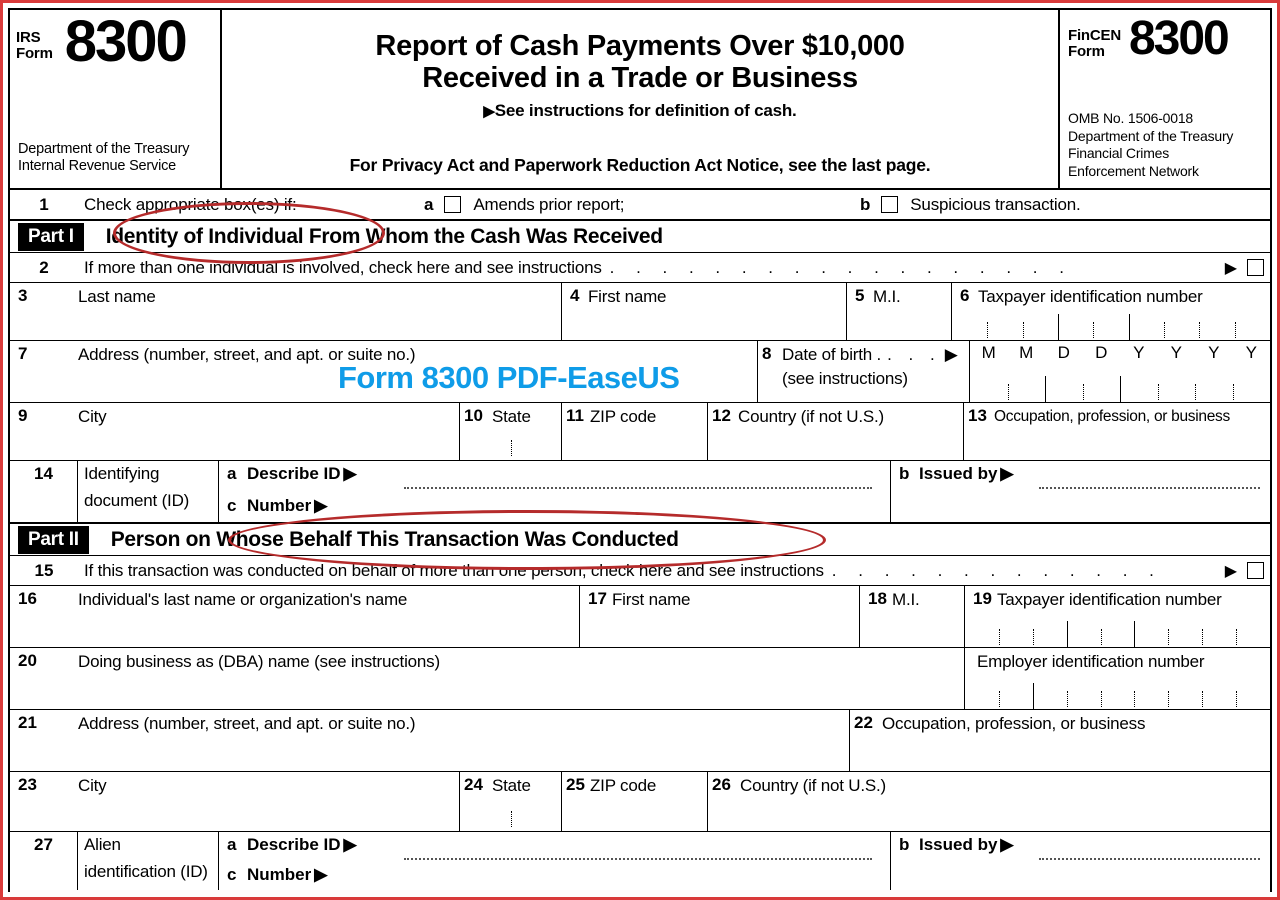 This screenshot has width=1280, height=900. What do you see at coordinates (452, 204) in the screenshot?
I see `amends-prior-report-checkbox` at bounding box center [452, 204].